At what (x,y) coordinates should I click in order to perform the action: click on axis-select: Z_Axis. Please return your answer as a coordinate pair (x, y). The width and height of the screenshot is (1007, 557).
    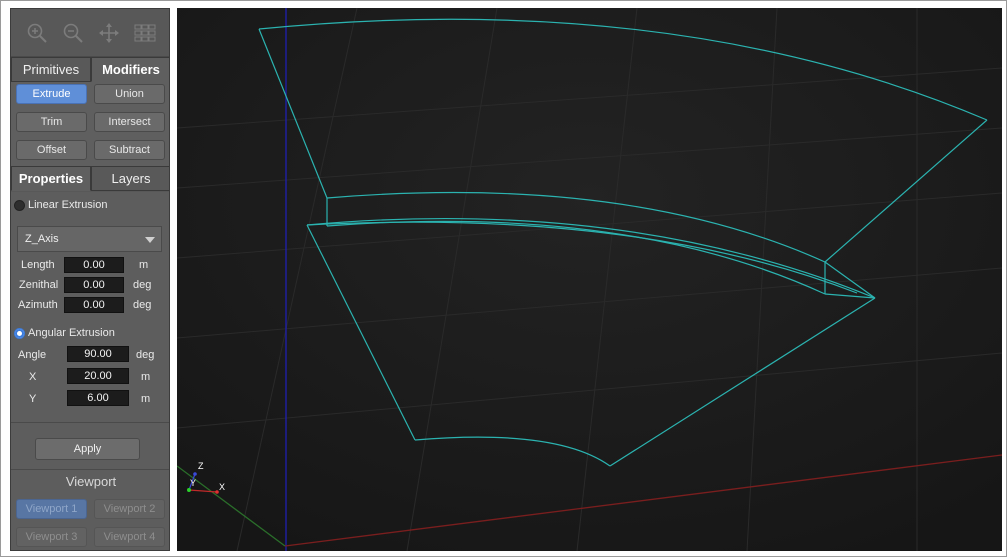
    Looking at the image, I should click on (89, 239).